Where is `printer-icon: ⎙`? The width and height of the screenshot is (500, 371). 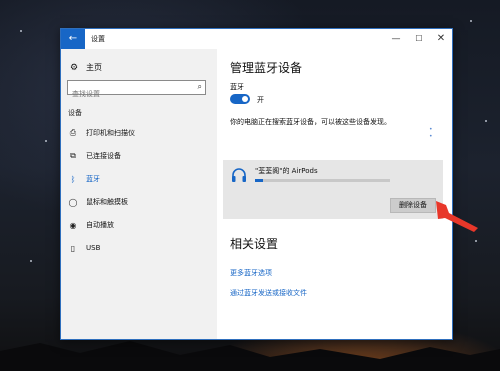 printer-icon: ⎙ is located at coordinates (73, 132).